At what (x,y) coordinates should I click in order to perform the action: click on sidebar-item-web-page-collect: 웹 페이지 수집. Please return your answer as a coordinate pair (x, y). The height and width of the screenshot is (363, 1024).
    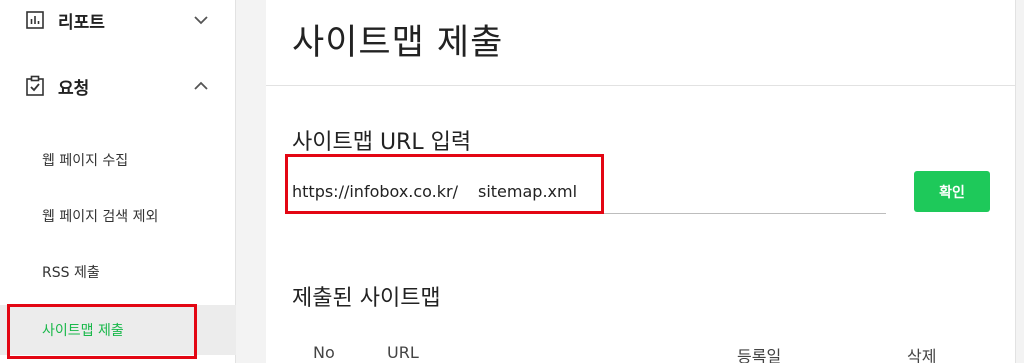
    Looking at the image, I should click on (118, 160).